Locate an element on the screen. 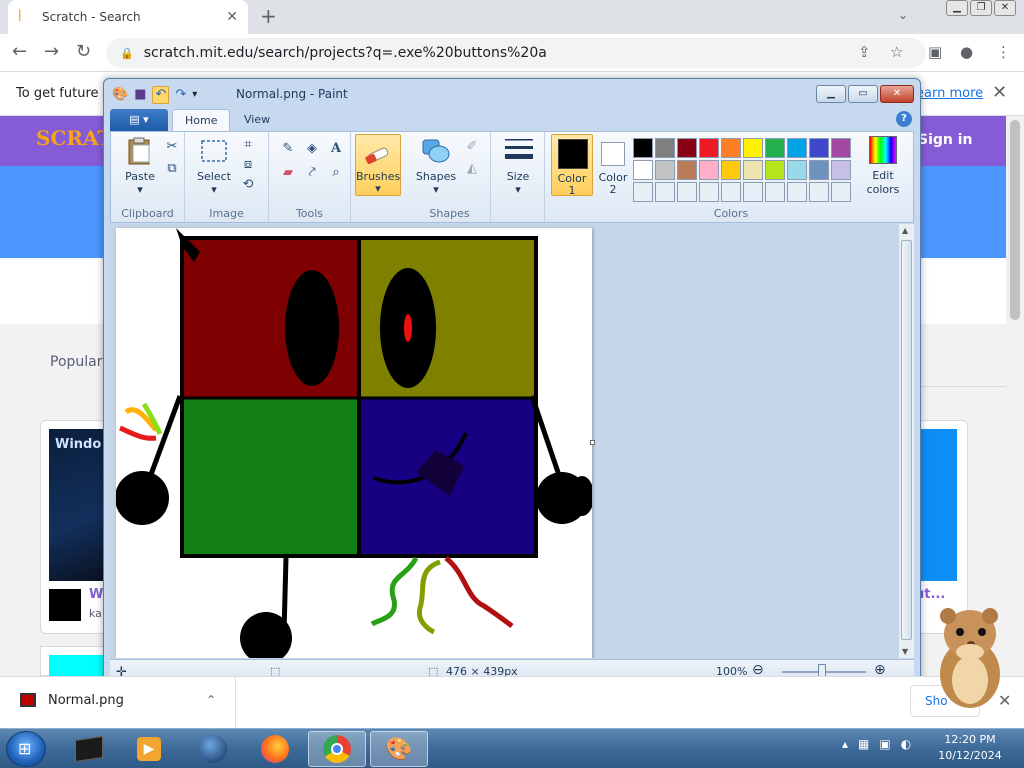 This screenshot has width=1024, height=768. select-button: Select ▾ is located at coordinates (214, 166).